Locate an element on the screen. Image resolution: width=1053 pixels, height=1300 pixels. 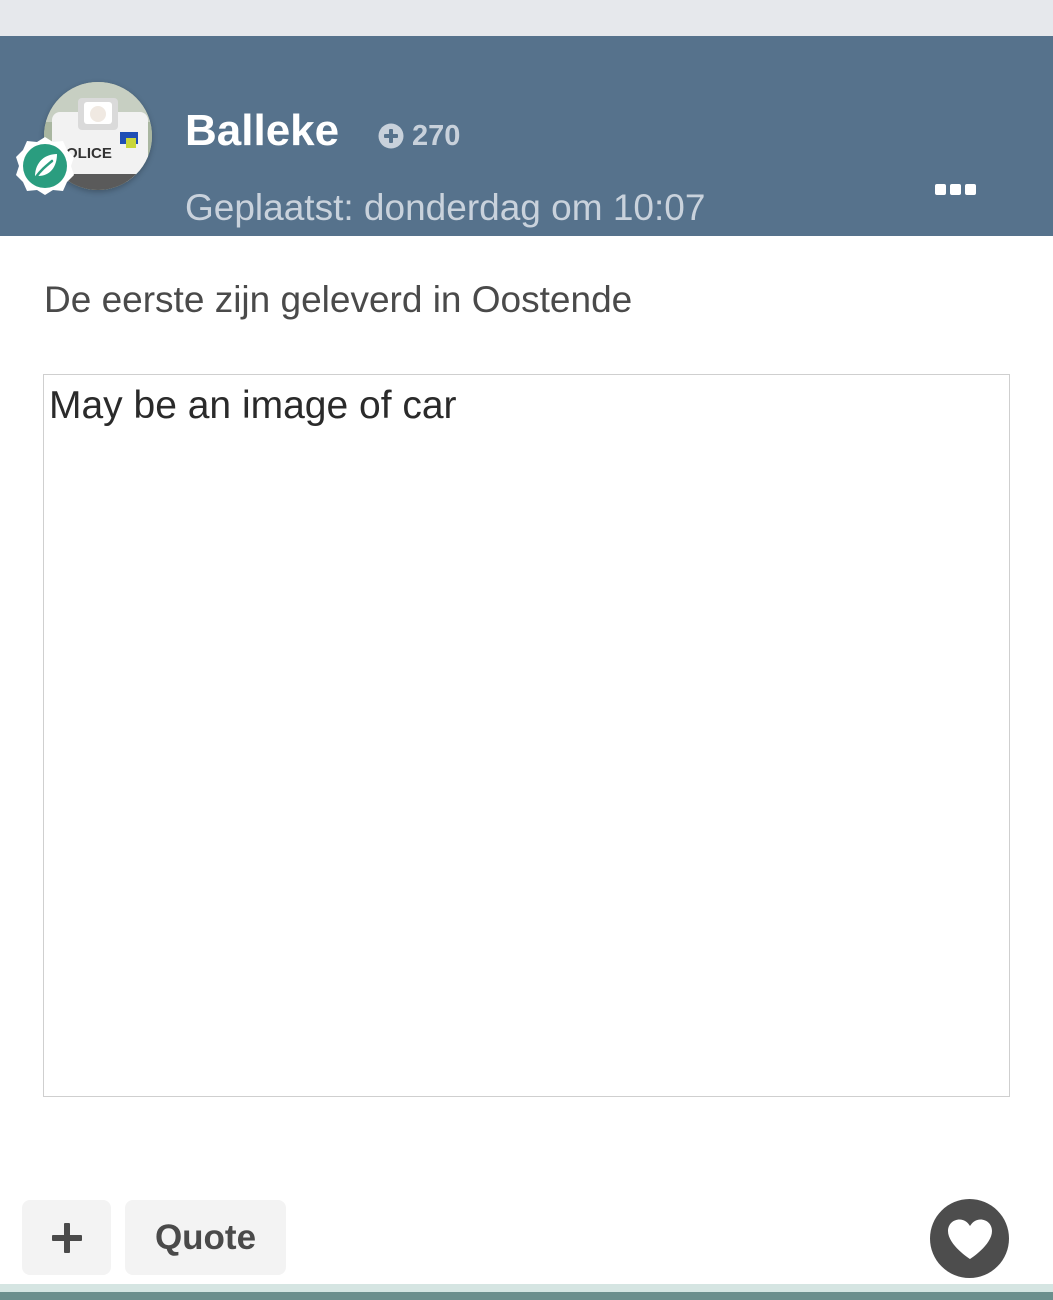
leaf-badge-icon is located at coordinates (45, 166).